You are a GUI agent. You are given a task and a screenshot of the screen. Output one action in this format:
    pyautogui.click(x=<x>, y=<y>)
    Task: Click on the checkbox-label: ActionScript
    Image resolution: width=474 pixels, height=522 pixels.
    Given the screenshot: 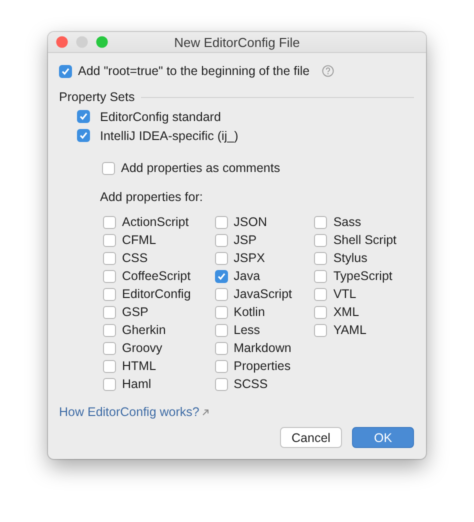 What is the action you would take?
    pyautogui.click(x=155, y=222)
    